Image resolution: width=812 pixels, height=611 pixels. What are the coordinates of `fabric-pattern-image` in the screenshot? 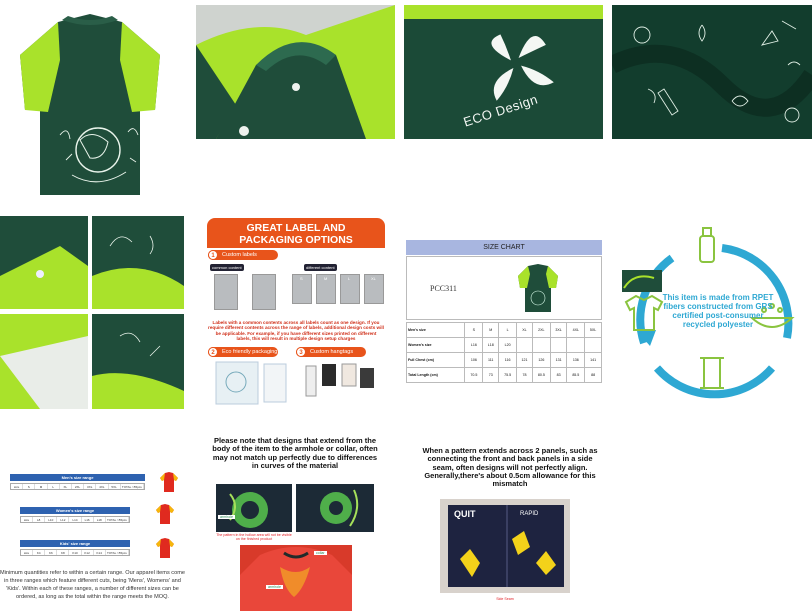 It's located at (712, 72).